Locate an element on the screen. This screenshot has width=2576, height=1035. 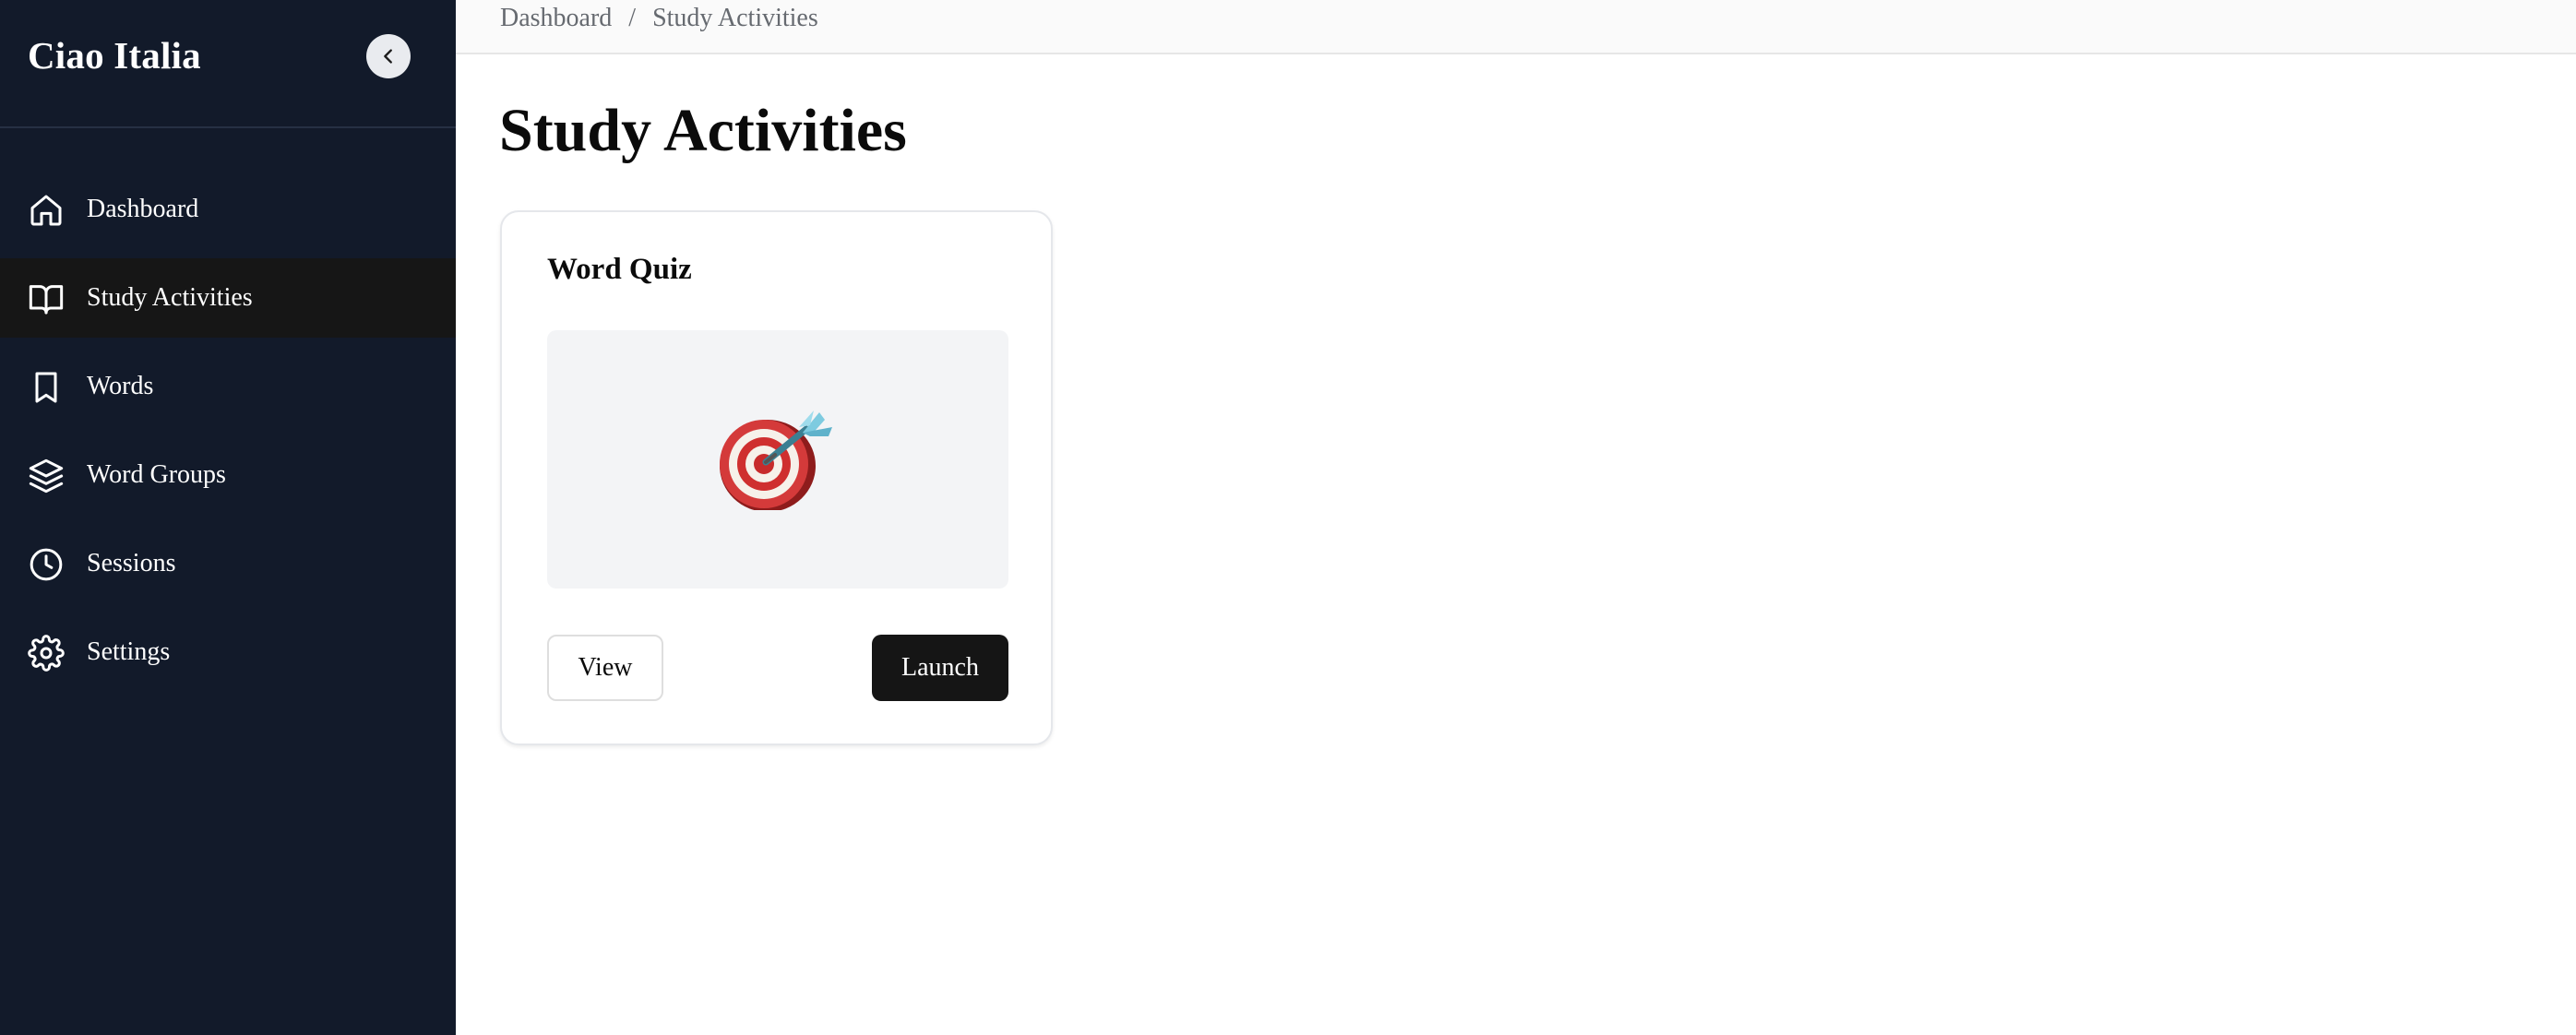
sidebar-item-word-groups: Word Groups is located at coordinates (228, 475).